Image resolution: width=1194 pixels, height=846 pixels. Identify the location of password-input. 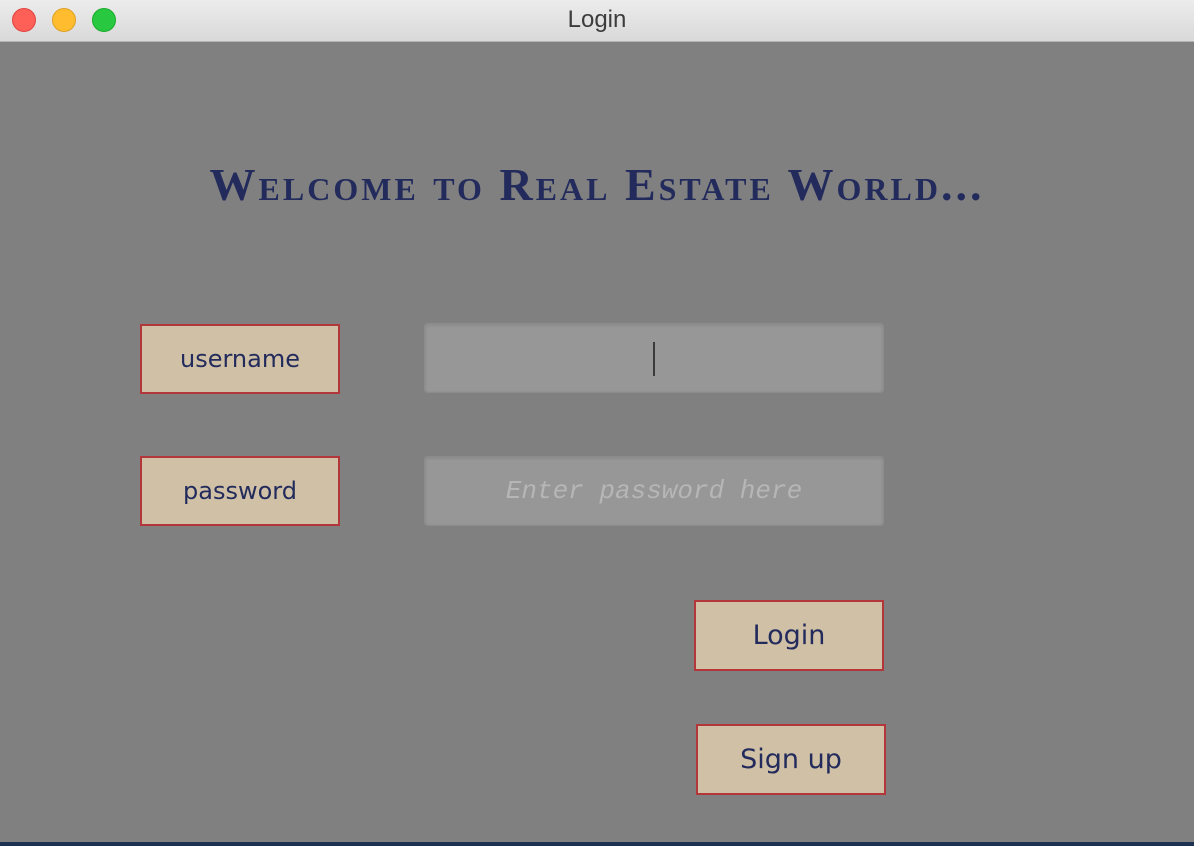
(654, 491).